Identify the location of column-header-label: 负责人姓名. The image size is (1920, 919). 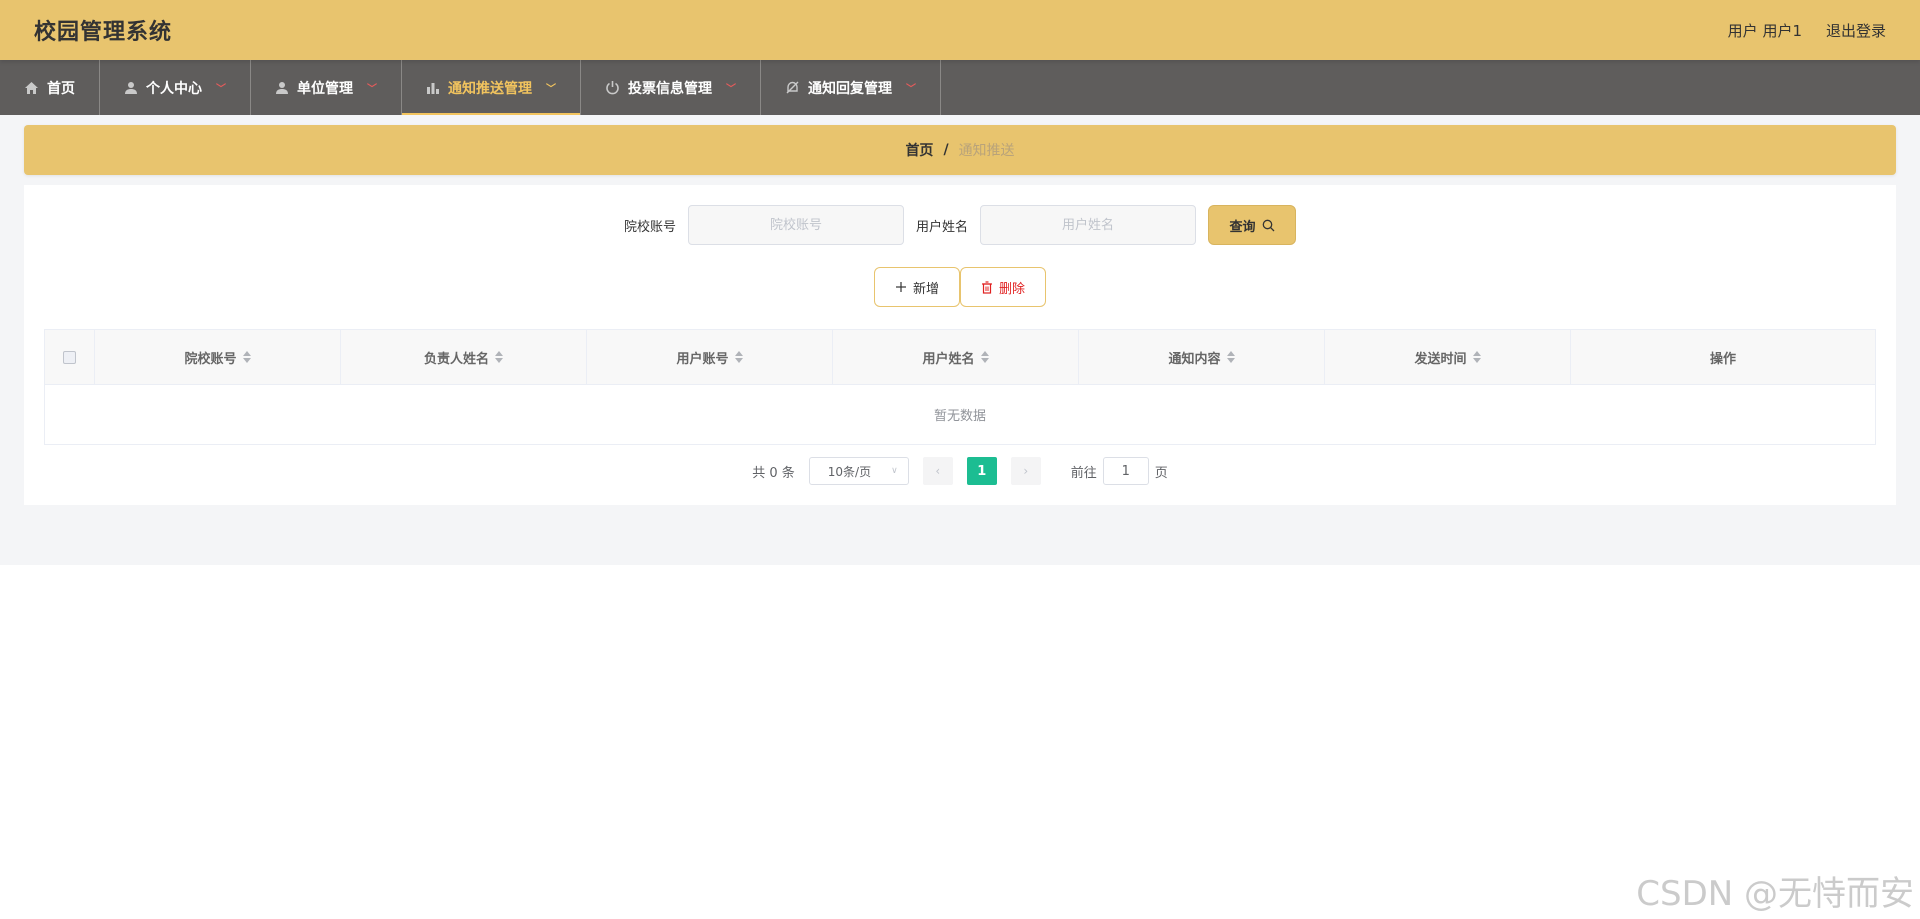
(456, 359).